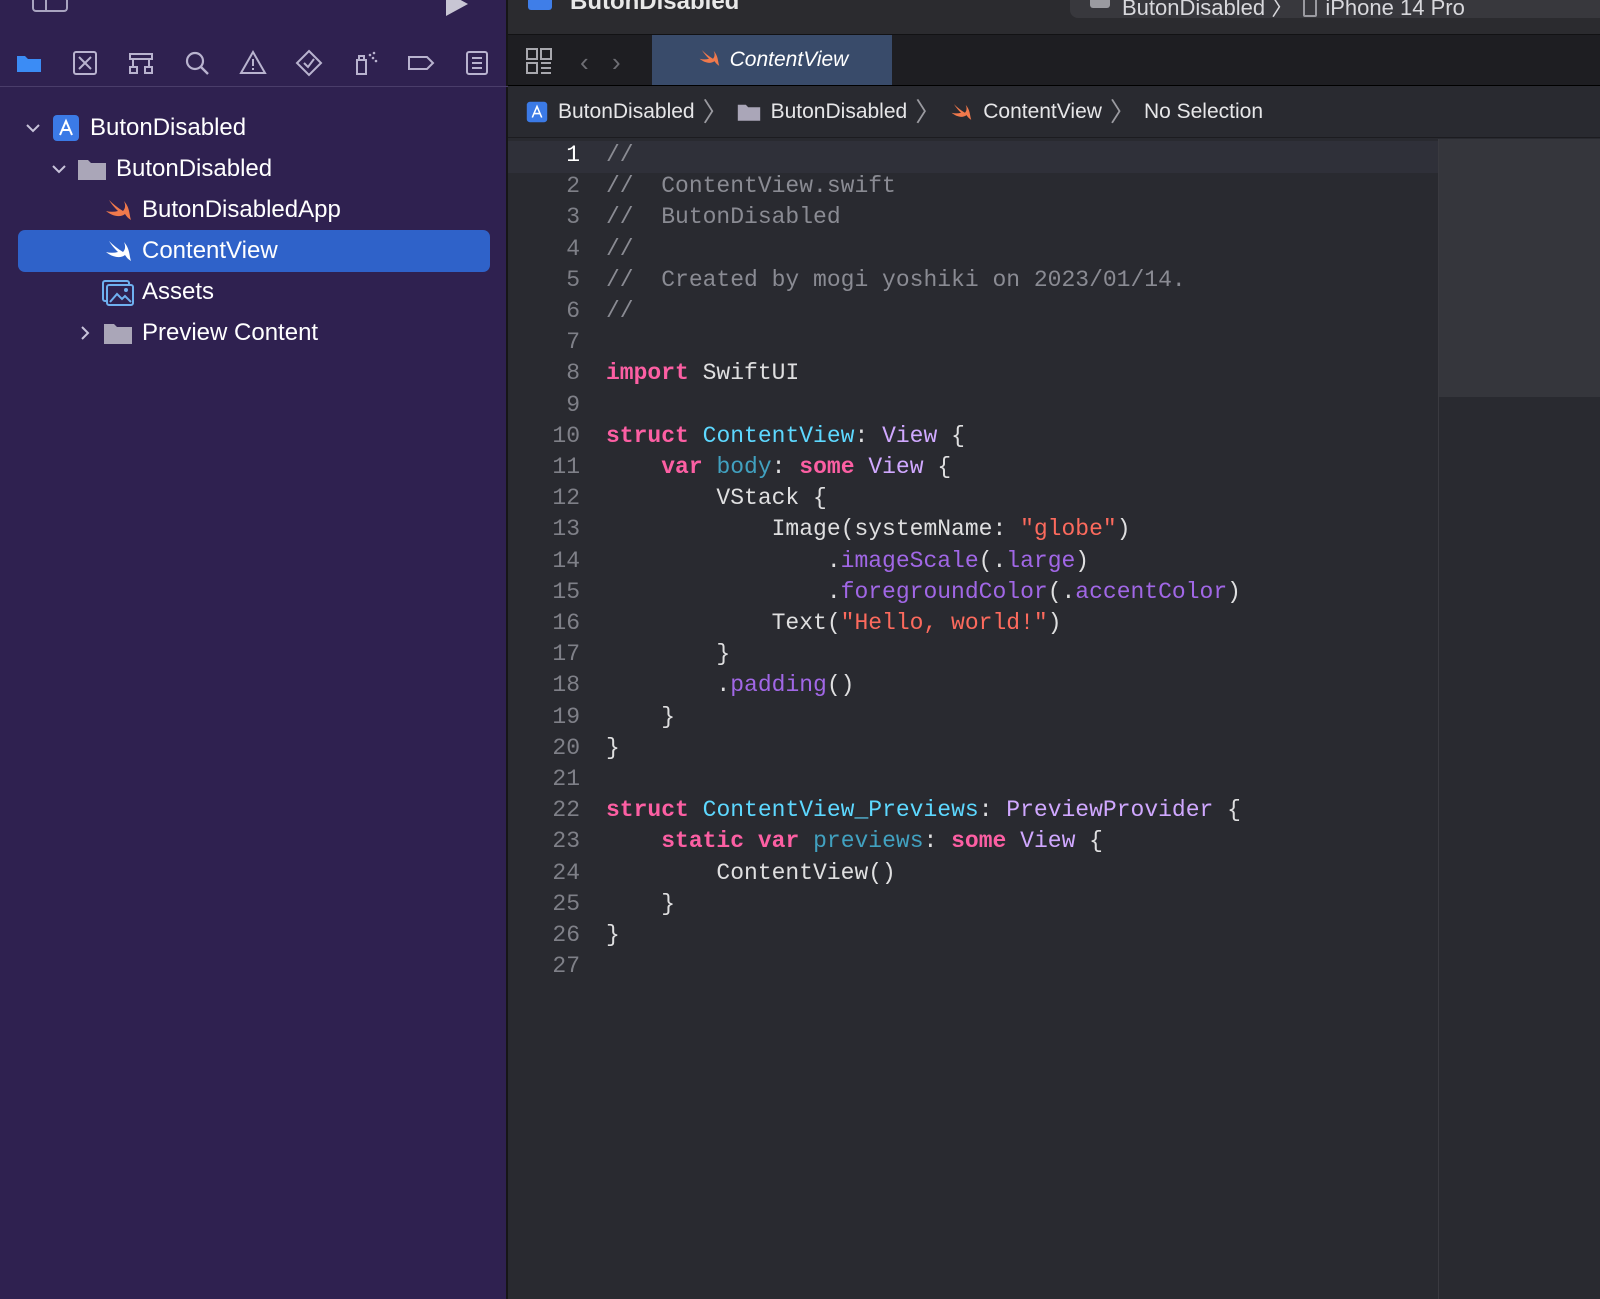 This screenshot has height=1299, width=1600. I want to click on code-token: {, so click(937, 467).